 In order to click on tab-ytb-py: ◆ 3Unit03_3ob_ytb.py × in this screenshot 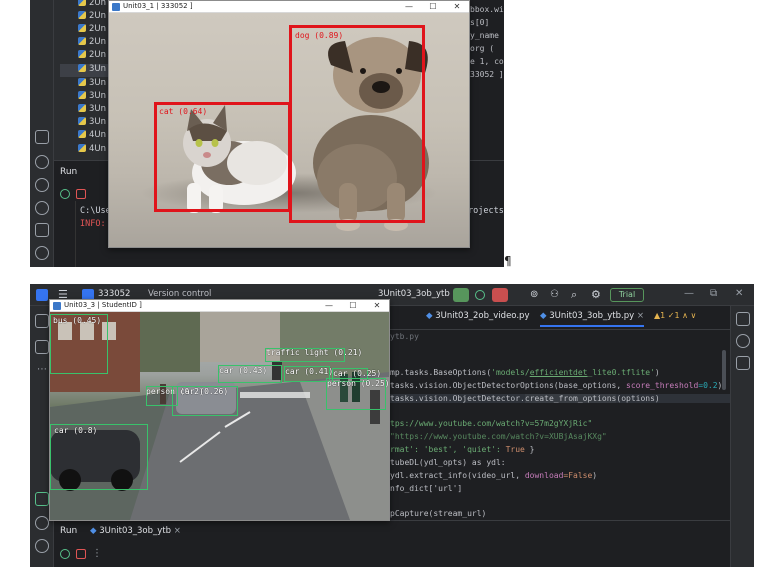, I will do `click(592, 319)`.